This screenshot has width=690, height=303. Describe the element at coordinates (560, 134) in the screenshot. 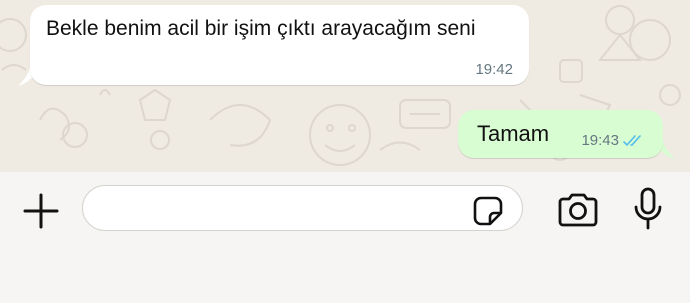

I see `outgoing-message-bubble: Tamam 19:43` at that location.